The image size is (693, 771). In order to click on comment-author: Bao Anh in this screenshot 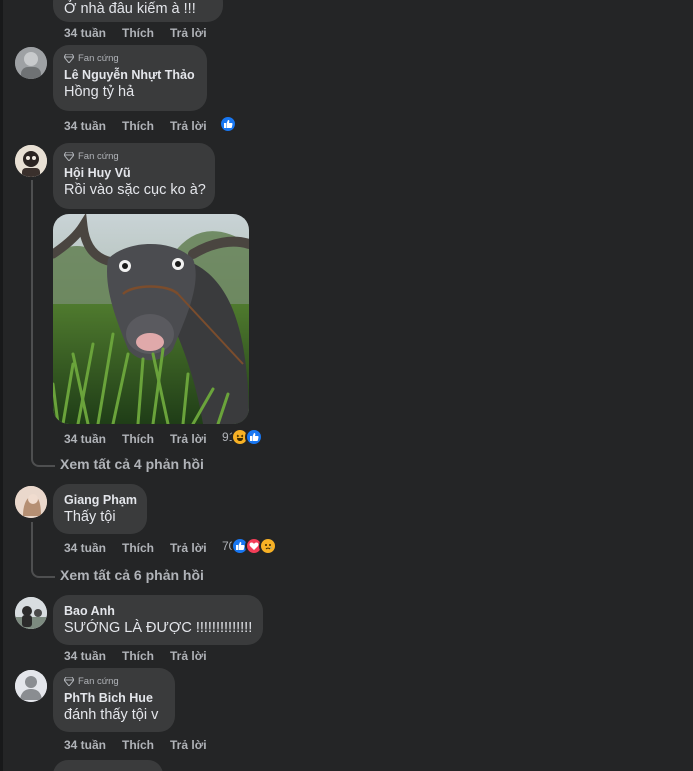, I will do `click(157, 611)`.